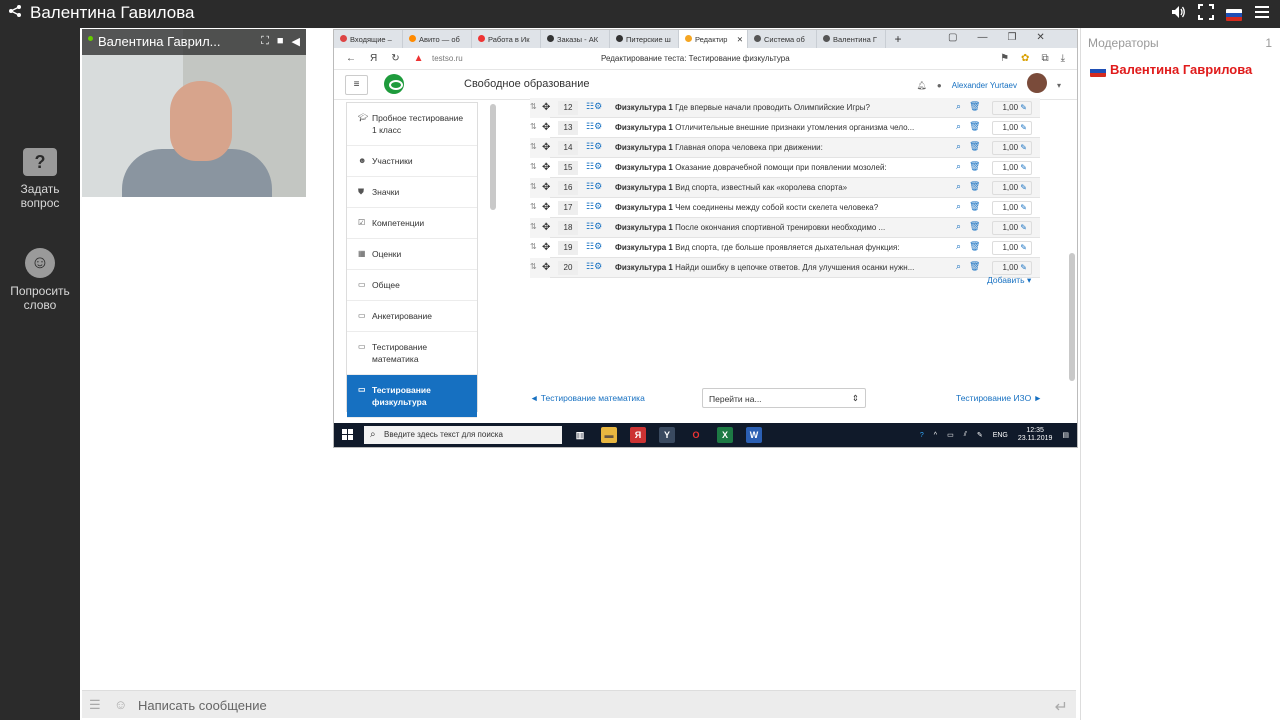  What do you see at coordinates (935, 435) in the screenshot?
I see `tray-chevron-icon: ^` at bounding box center [935, 435].